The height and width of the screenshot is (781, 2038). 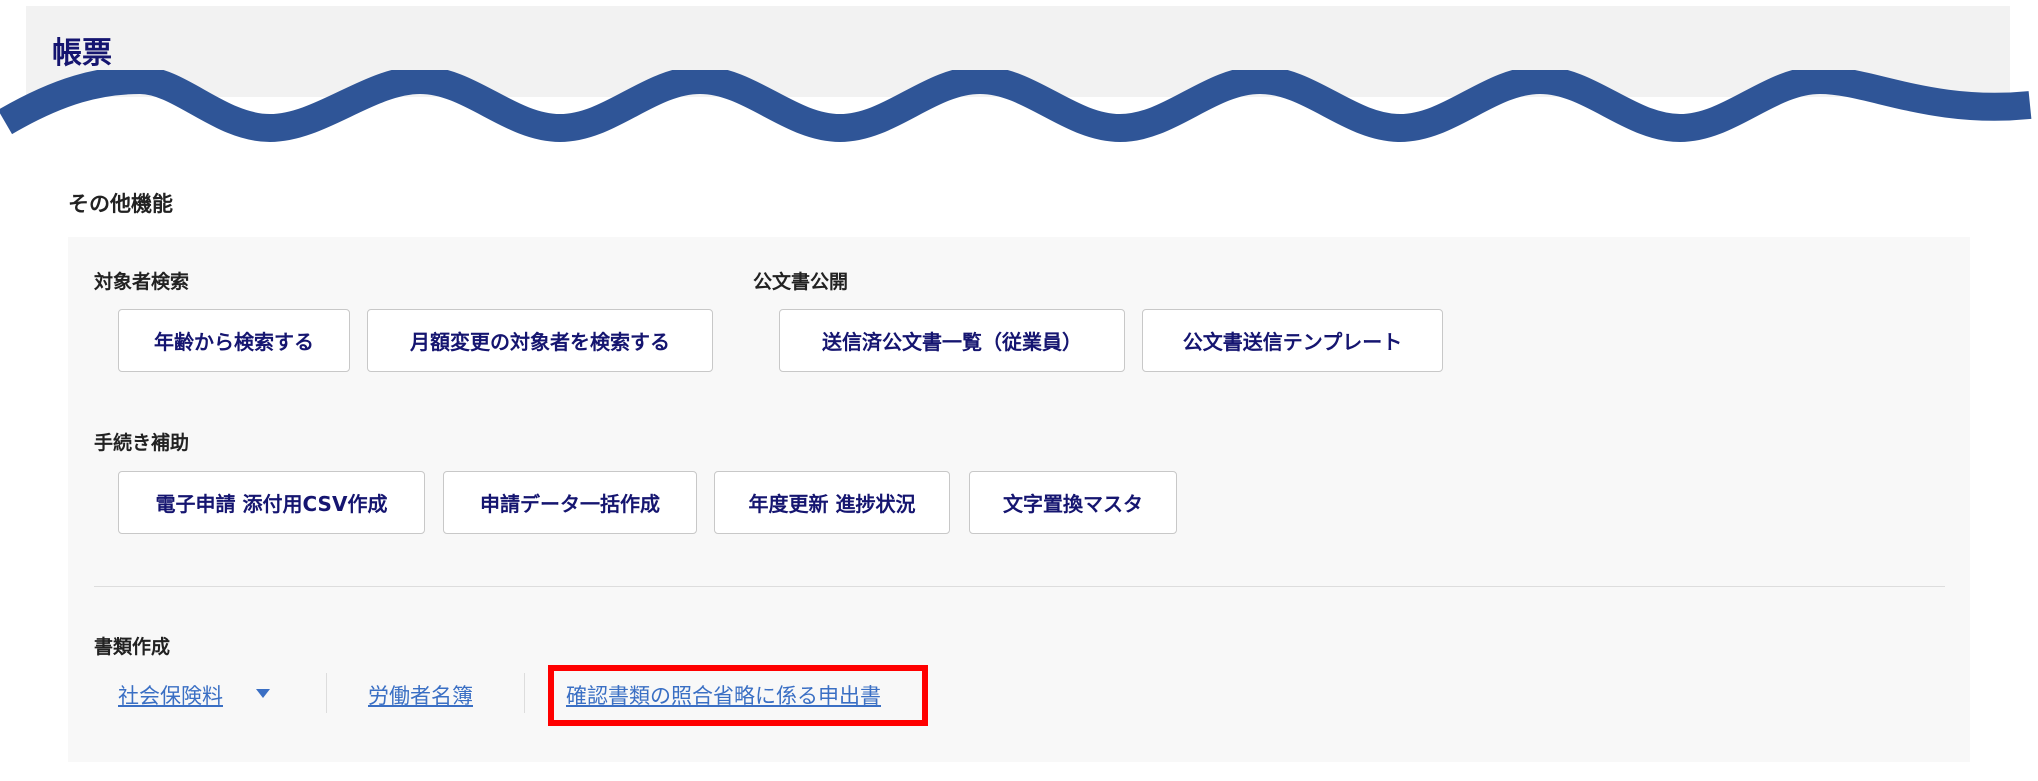 What do you see at coordinates (1019, 586) in the screenshot?
I see `divider` at bounding box center [1019, 586].